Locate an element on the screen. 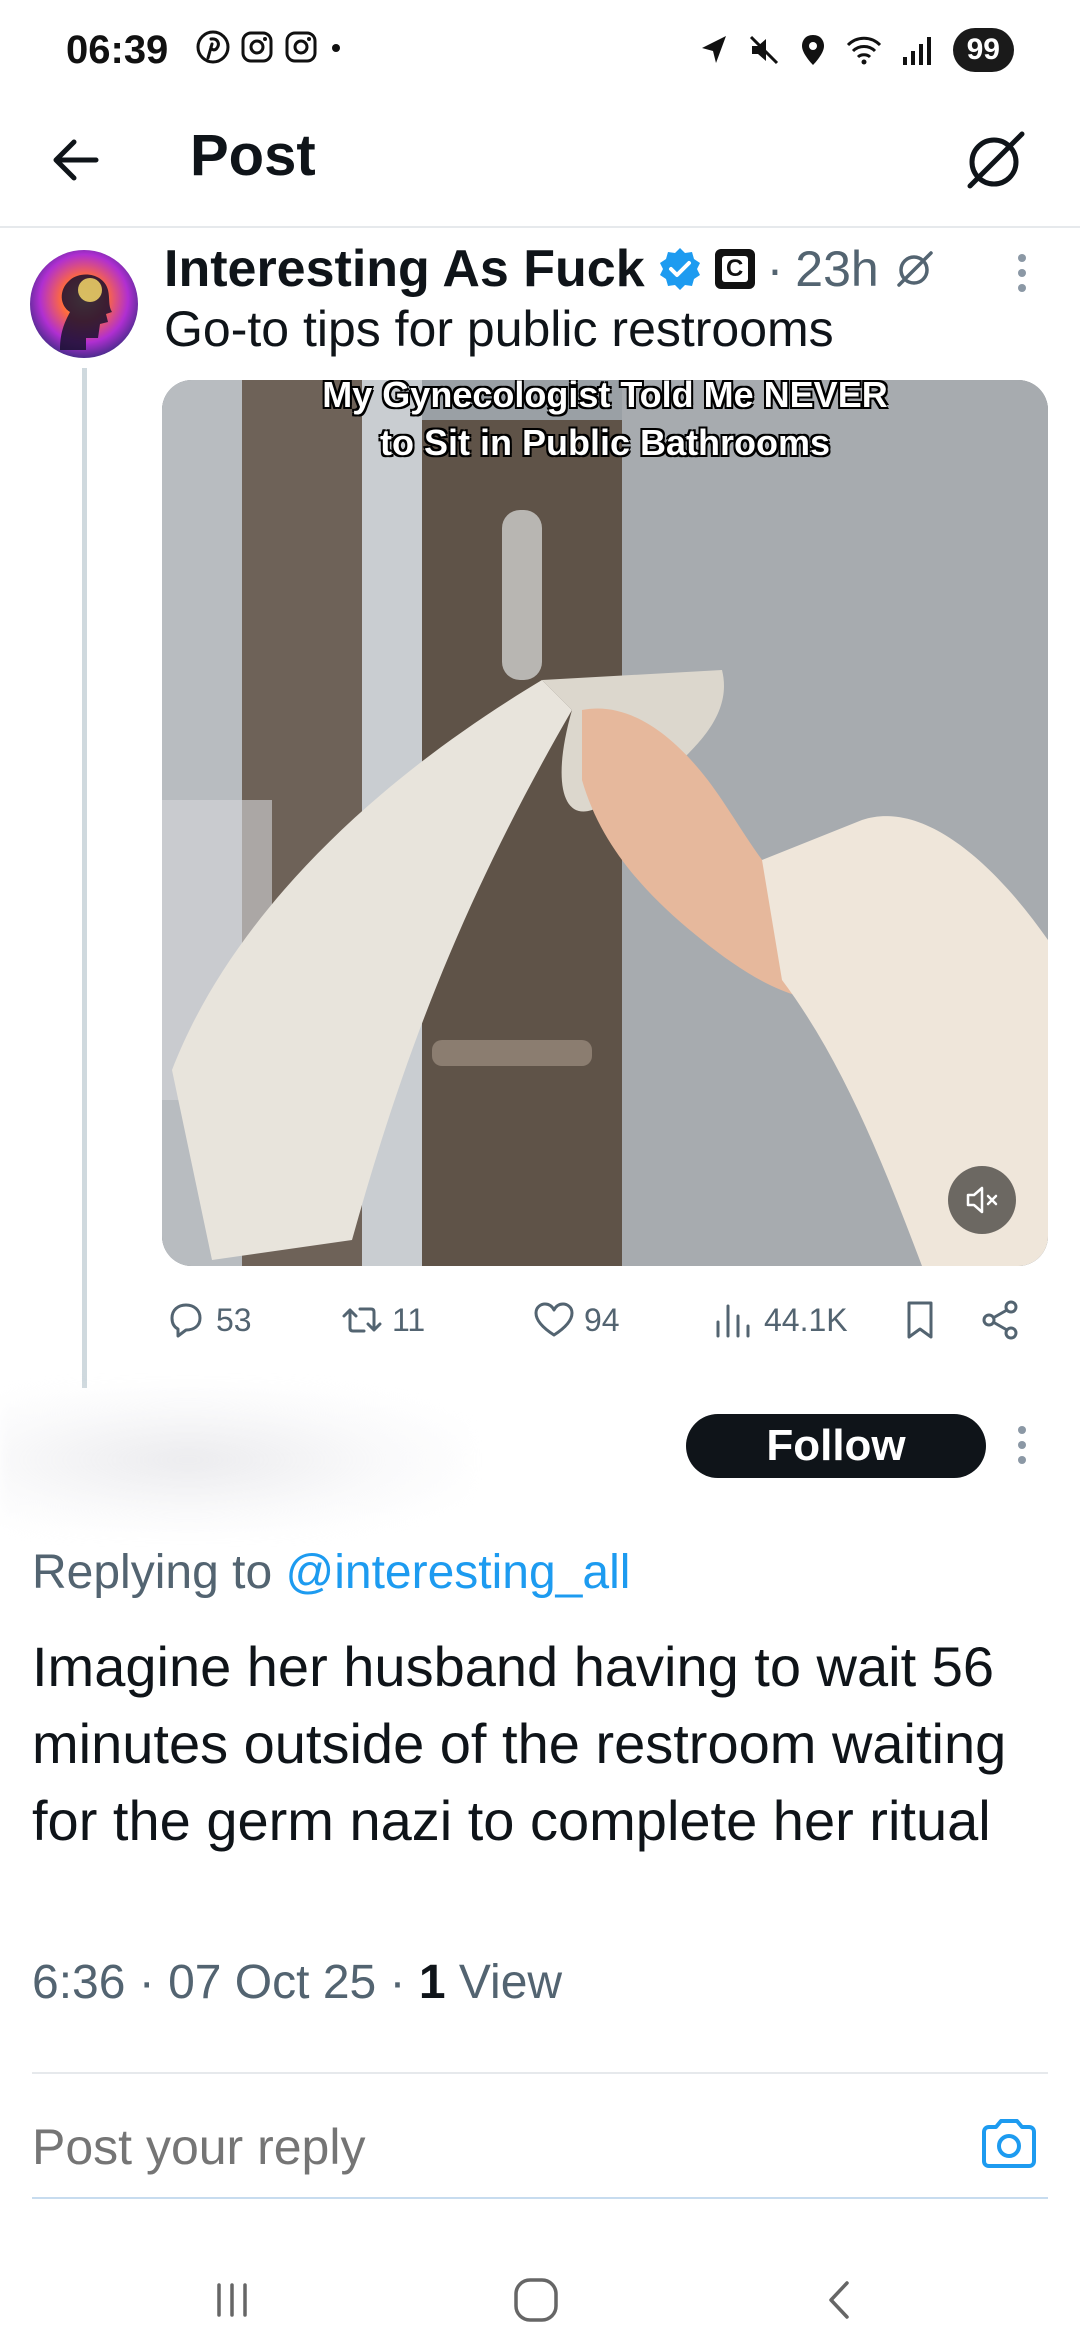 This screenshot has width=1080, height=2340. views-count: 44.1K is located at coordinates (806, 1319).